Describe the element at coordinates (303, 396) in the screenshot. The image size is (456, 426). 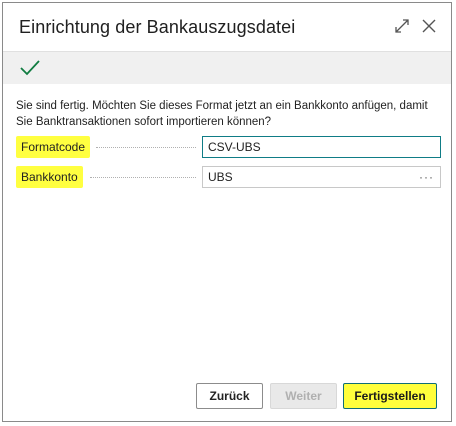
I see `next-button: Weiter` at that location.